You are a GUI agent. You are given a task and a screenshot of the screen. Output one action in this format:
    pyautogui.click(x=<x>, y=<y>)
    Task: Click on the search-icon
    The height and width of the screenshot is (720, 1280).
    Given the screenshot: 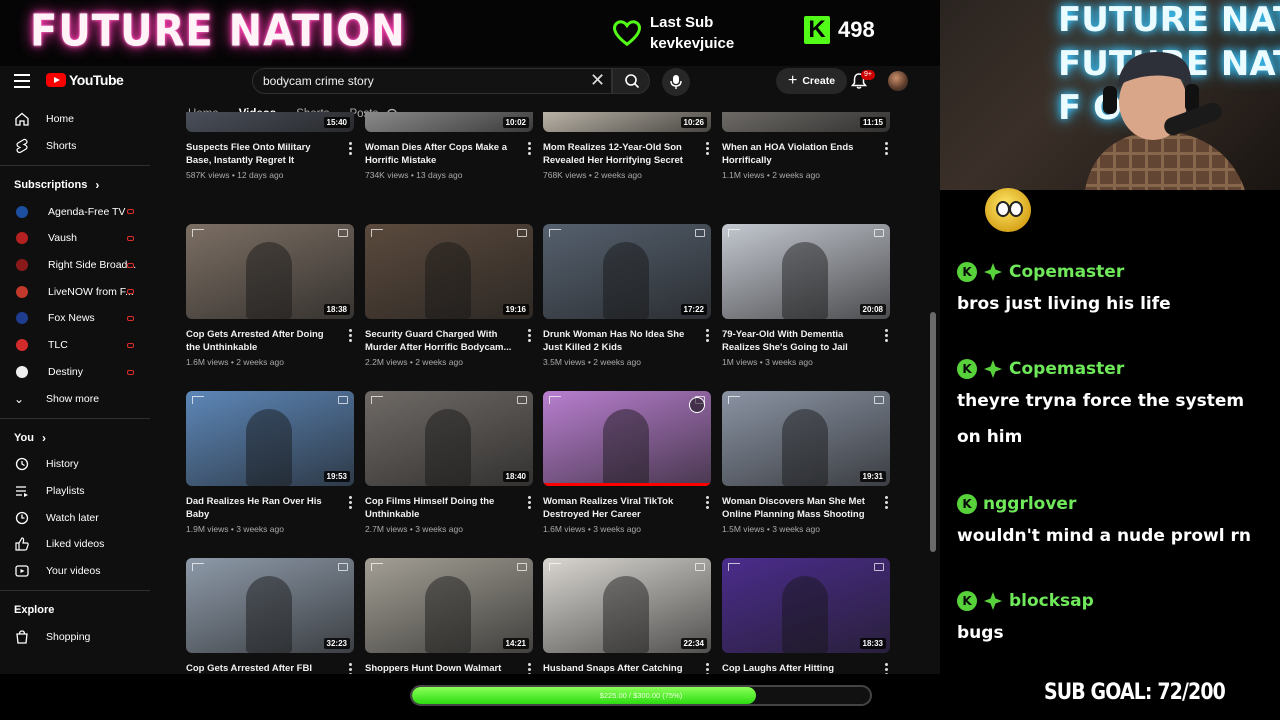 What is the action you would take?
    pyautogui.click(x=632, y=81)
    